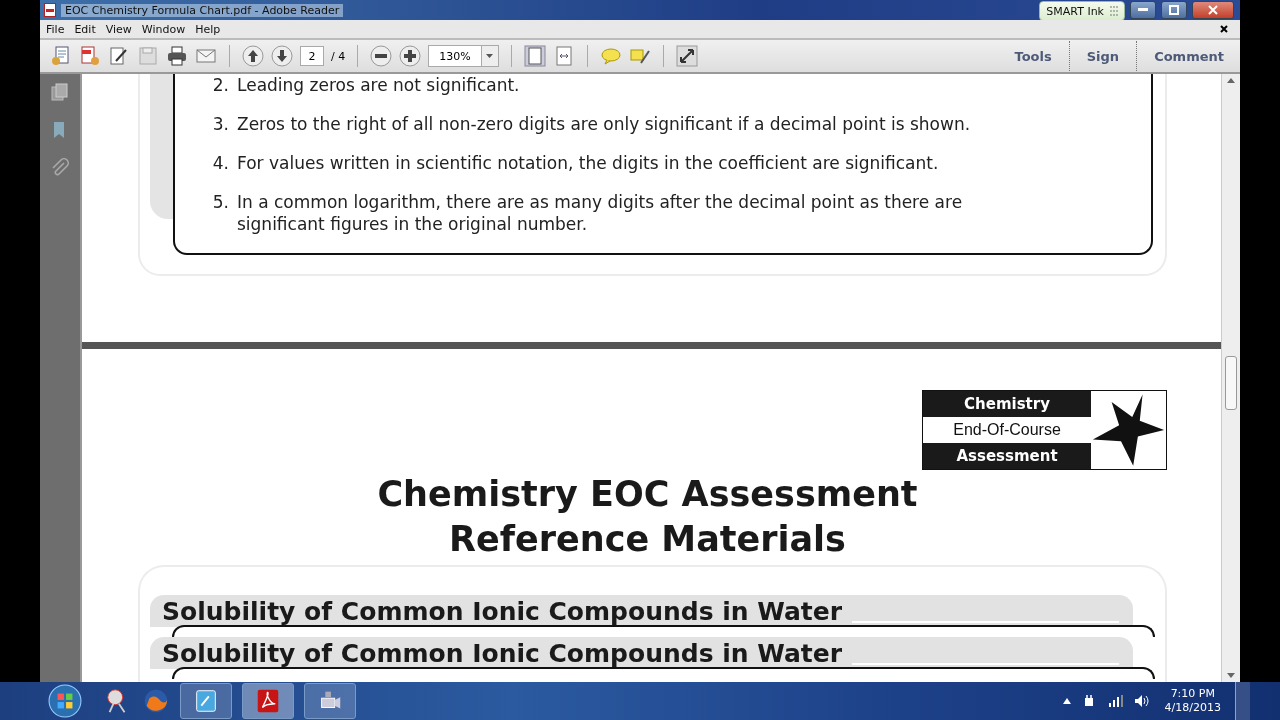 This screenshot has width=1280, height=720. Describe the element at coordinates (220, 202) in the screenshot. I see `list-number: 5.` at that location.